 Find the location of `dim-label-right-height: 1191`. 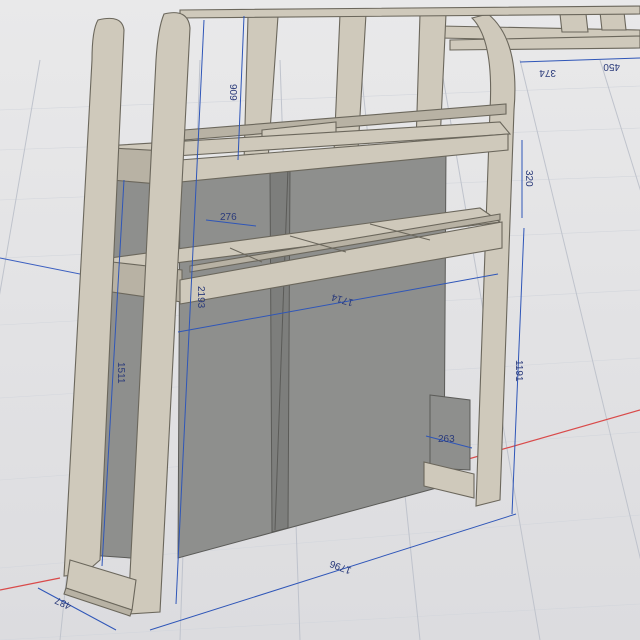

dim-label-right-height: 1191 is located at coordinates (518, 371).